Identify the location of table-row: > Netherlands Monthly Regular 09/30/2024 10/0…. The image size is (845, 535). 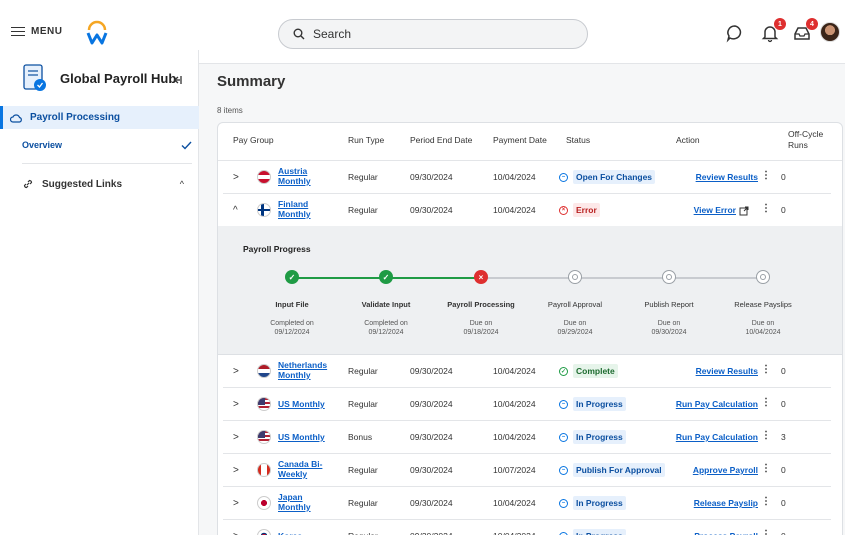
(527, 371).